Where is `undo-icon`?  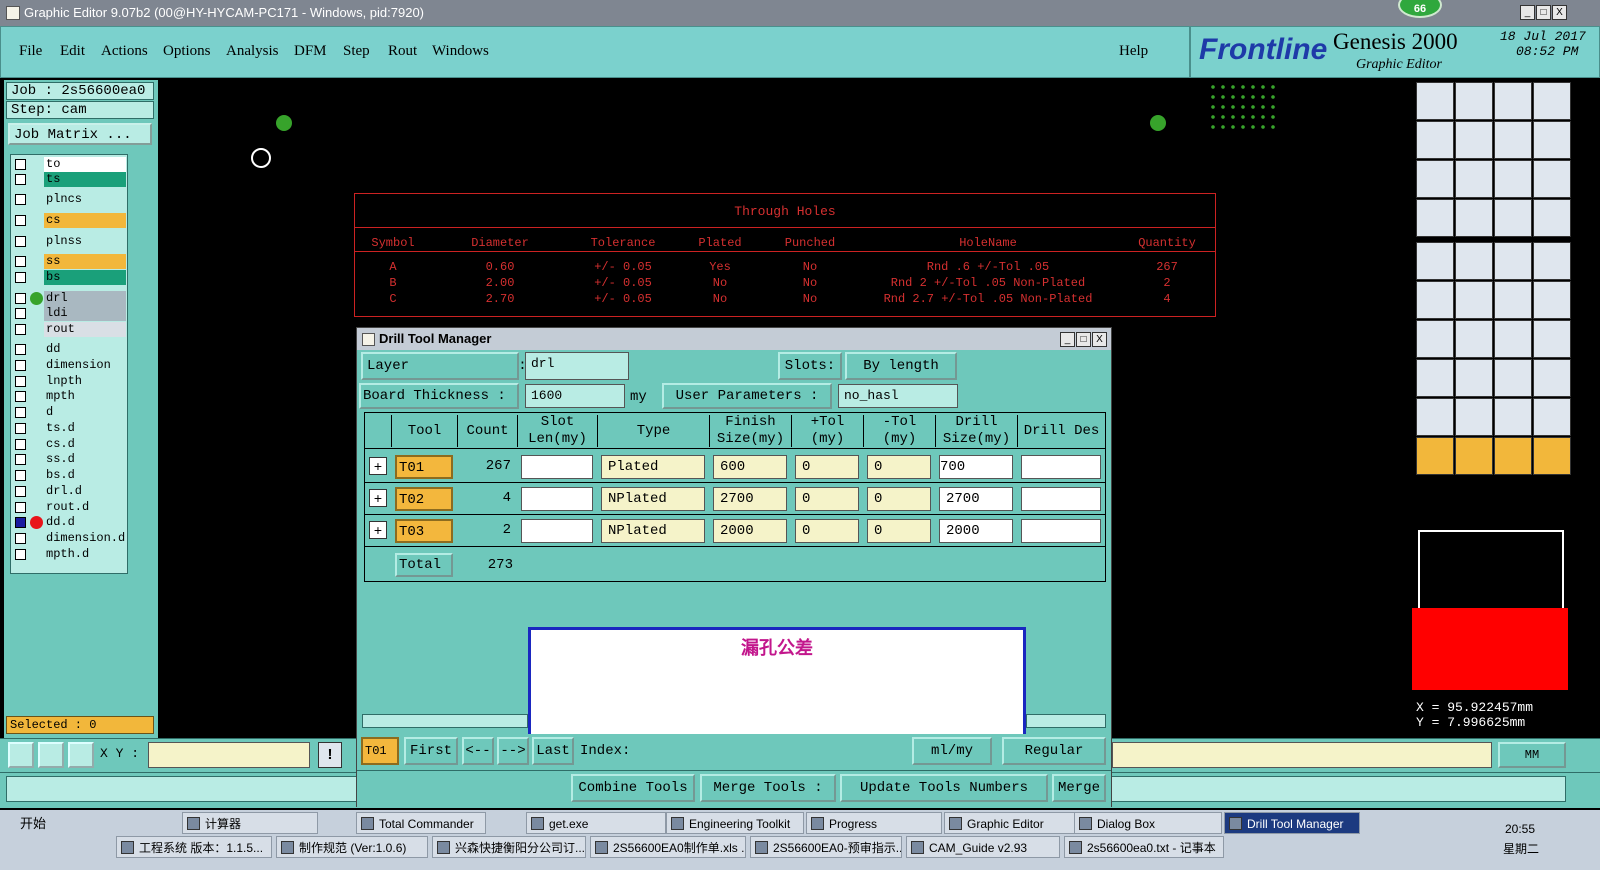
undo-icon is located at coordinates (1435, 140).